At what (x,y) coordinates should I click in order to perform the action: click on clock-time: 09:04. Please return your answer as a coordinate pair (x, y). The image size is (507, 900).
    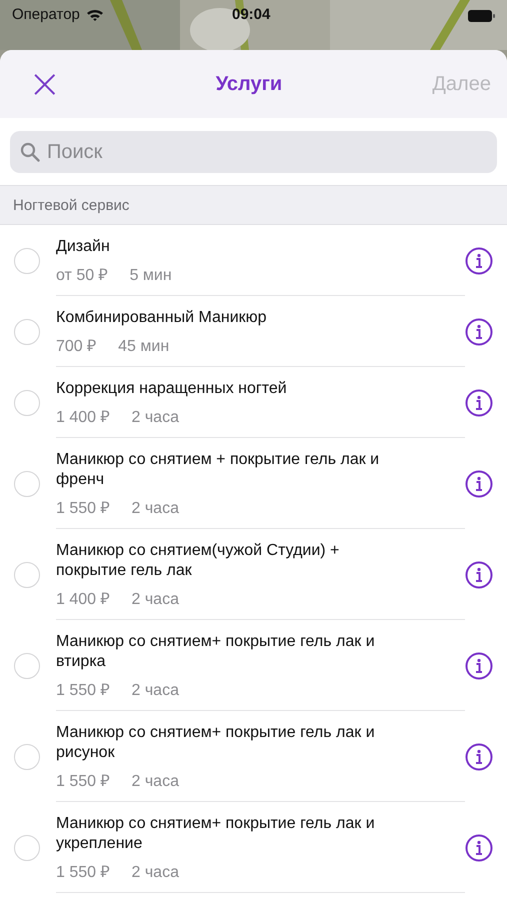
    Looking at the image, I should click on (251, 14).